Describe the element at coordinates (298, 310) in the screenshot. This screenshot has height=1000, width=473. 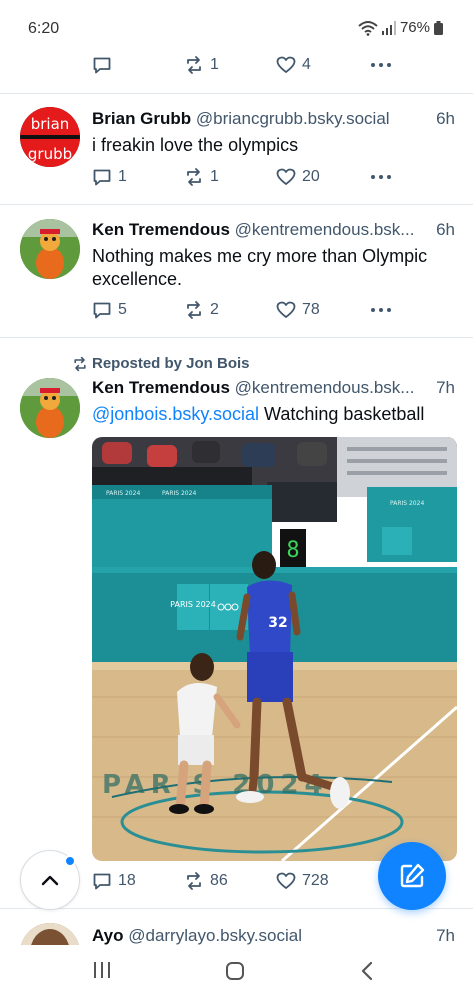
I see `like-button: 78` at that location.